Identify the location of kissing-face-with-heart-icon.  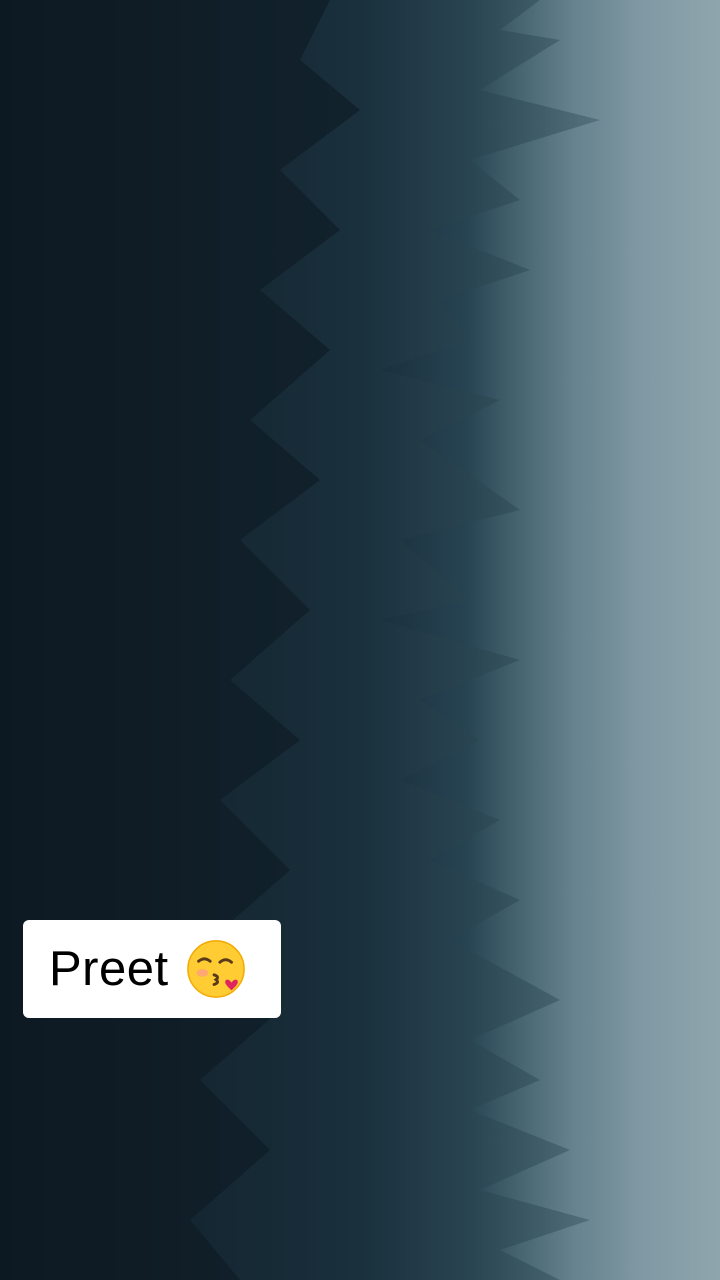
(215, 969).